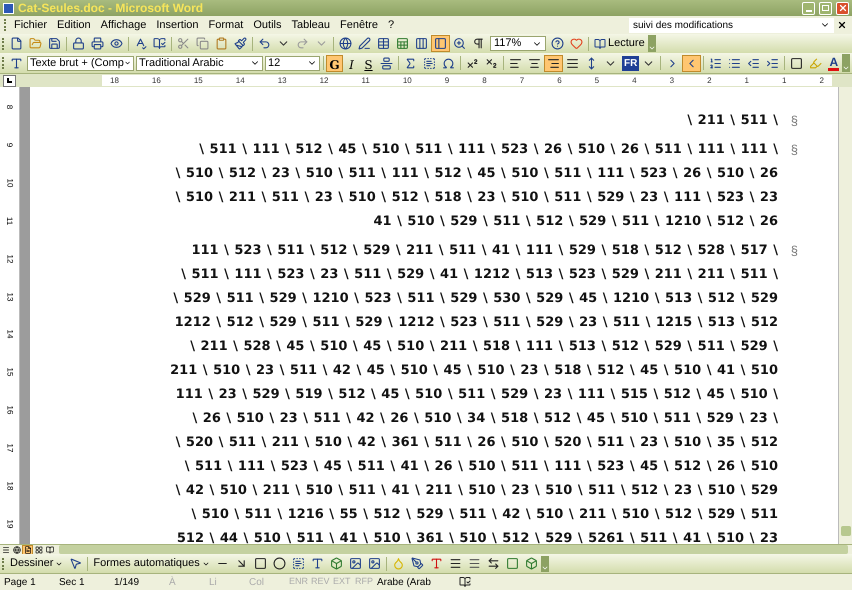 The width and height of the screenshot is (852, 590). I want to click on font-size-field: 12, so click(292, 63).